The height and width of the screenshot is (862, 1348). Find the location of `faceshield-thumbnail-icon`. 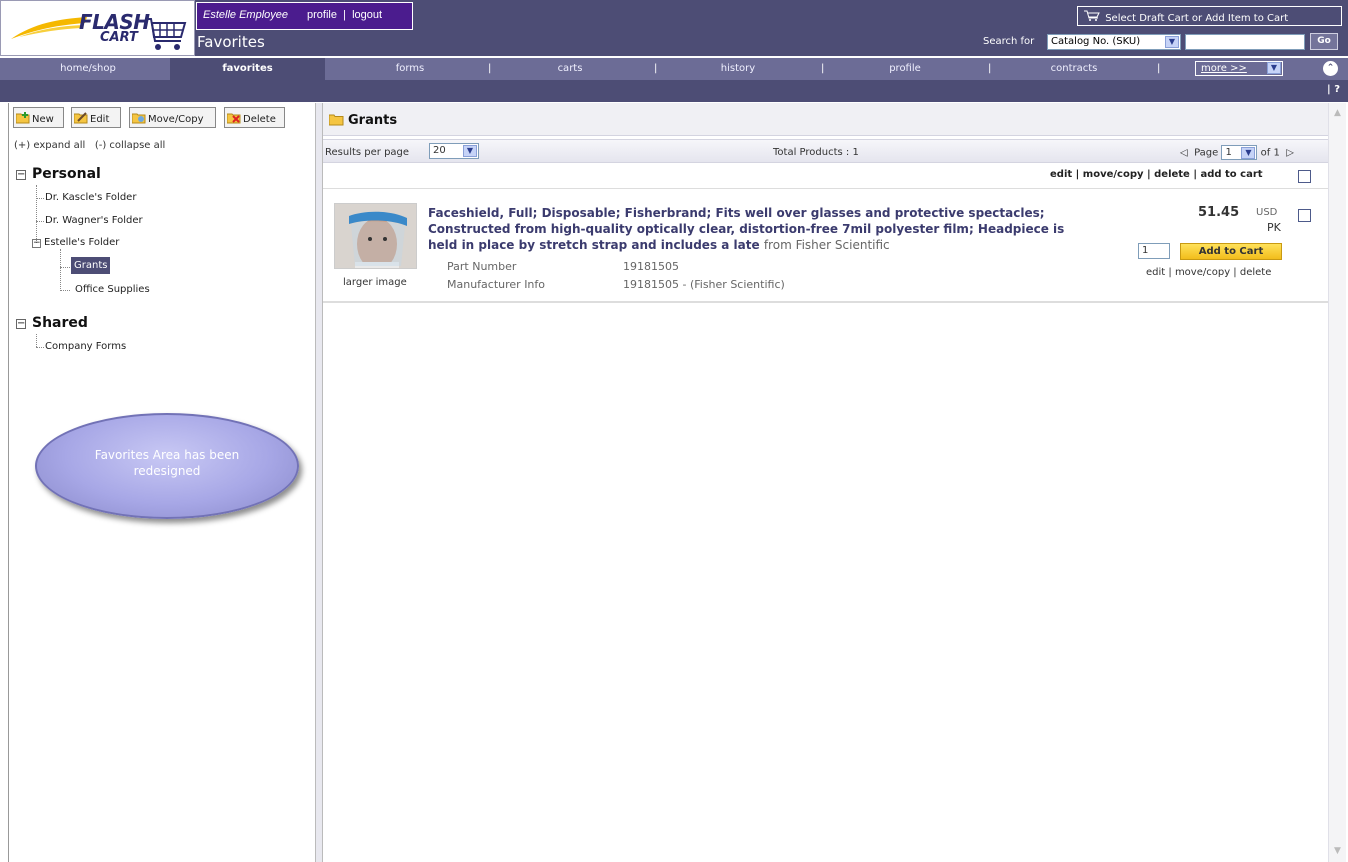

faceshield-thumbnail-icon is located at coordinates (375, 236).